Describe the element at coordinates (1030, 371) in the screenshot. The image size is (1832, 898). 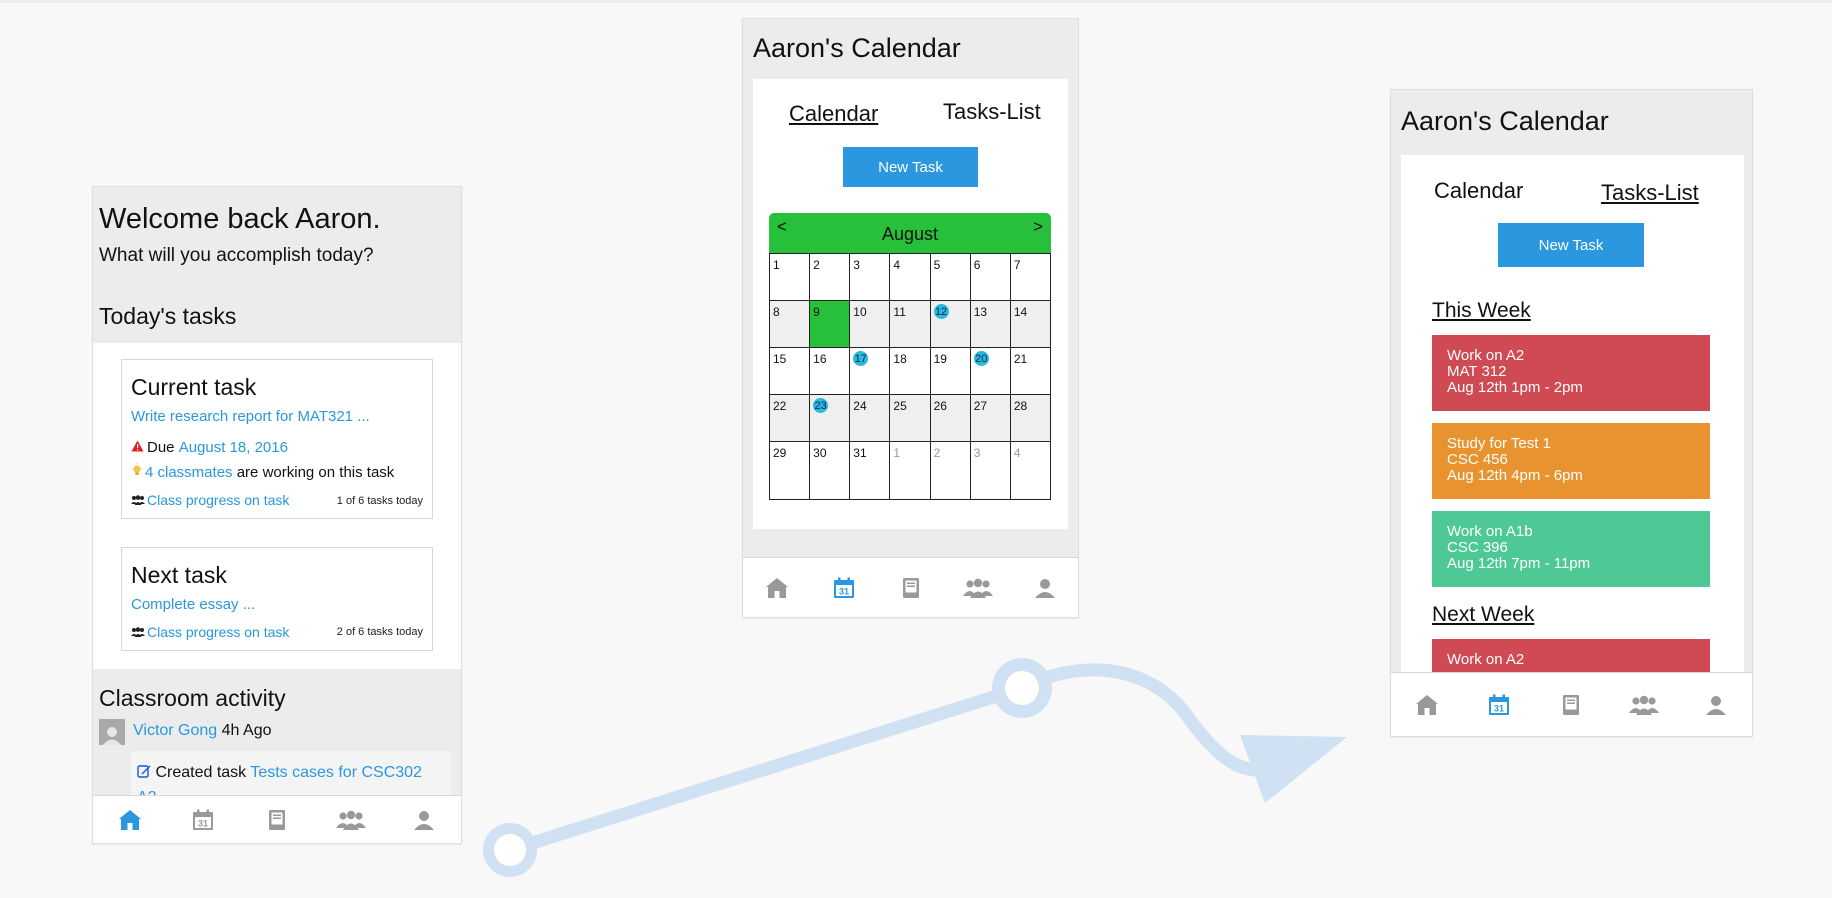
I see `calendar-day-cell: 21` at that location.